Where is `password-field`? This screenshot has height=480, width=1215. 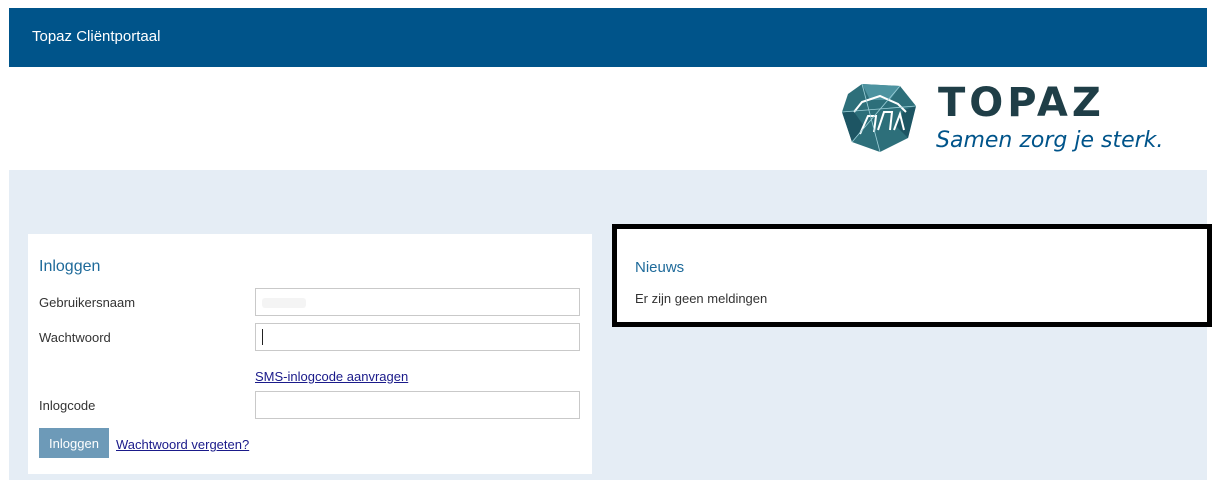
password-field is located at coordinates (417, 337).